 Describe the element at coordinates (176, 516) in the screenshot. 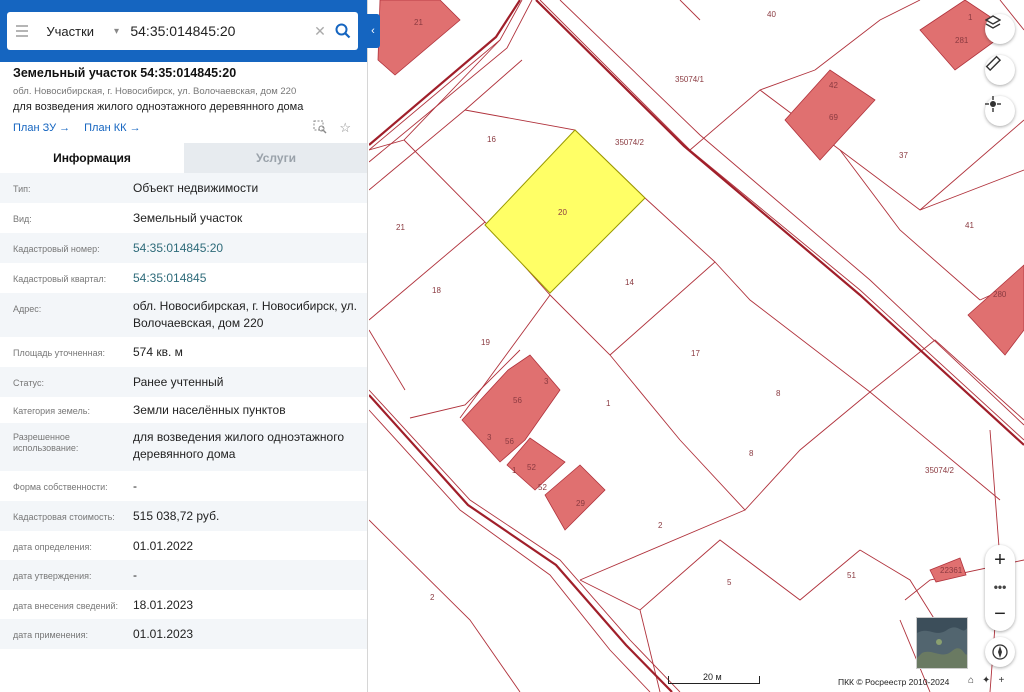

I see `detail-value: 515 038,72 руб.` at that location.